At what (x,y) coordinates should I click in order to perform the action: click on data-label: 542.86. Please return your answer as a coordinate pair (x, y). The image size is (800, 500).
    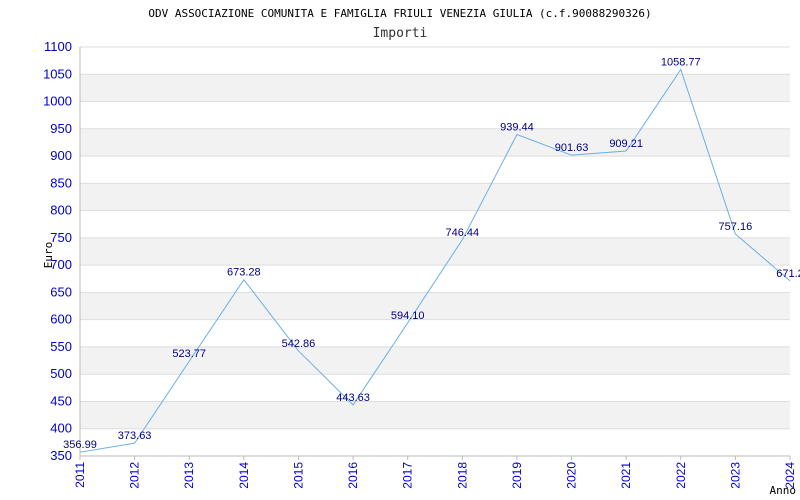
    Looking at the image, I should click on (299, 344).